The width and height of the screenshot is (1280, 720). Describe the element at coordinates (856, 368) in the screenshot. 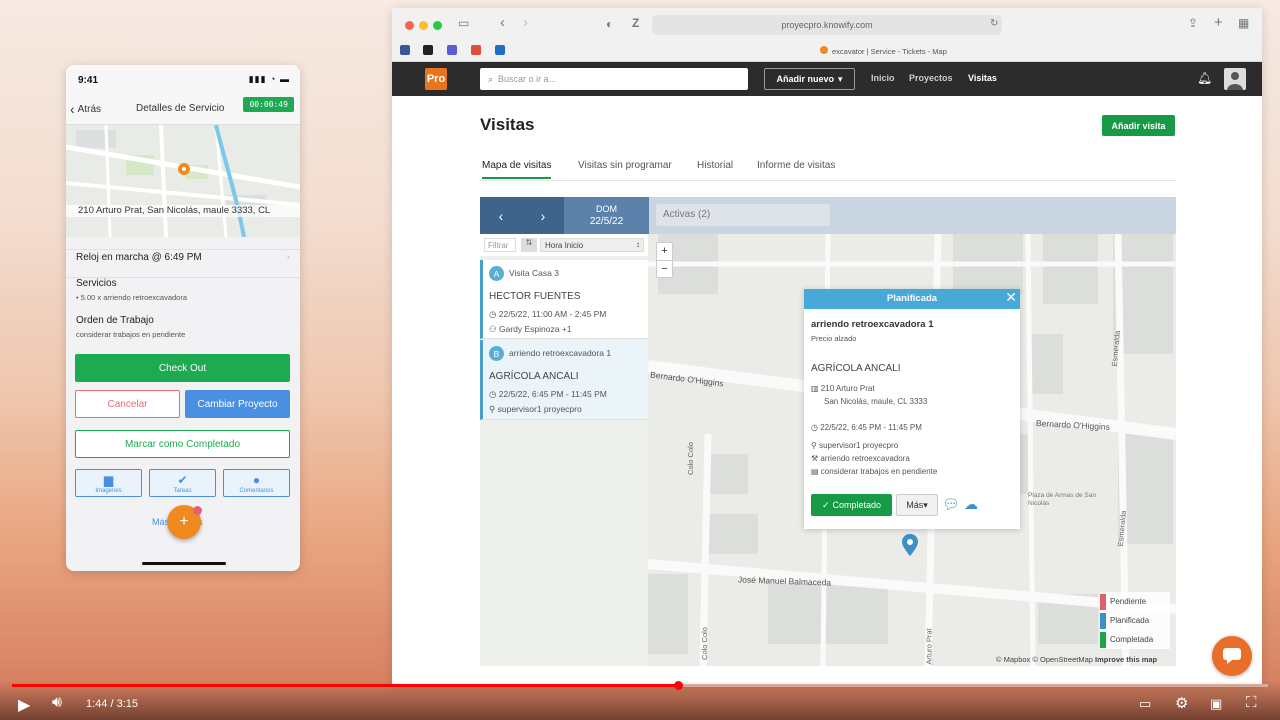

I see `popup-client: AGRÍCOLA ANCALI` at that location.